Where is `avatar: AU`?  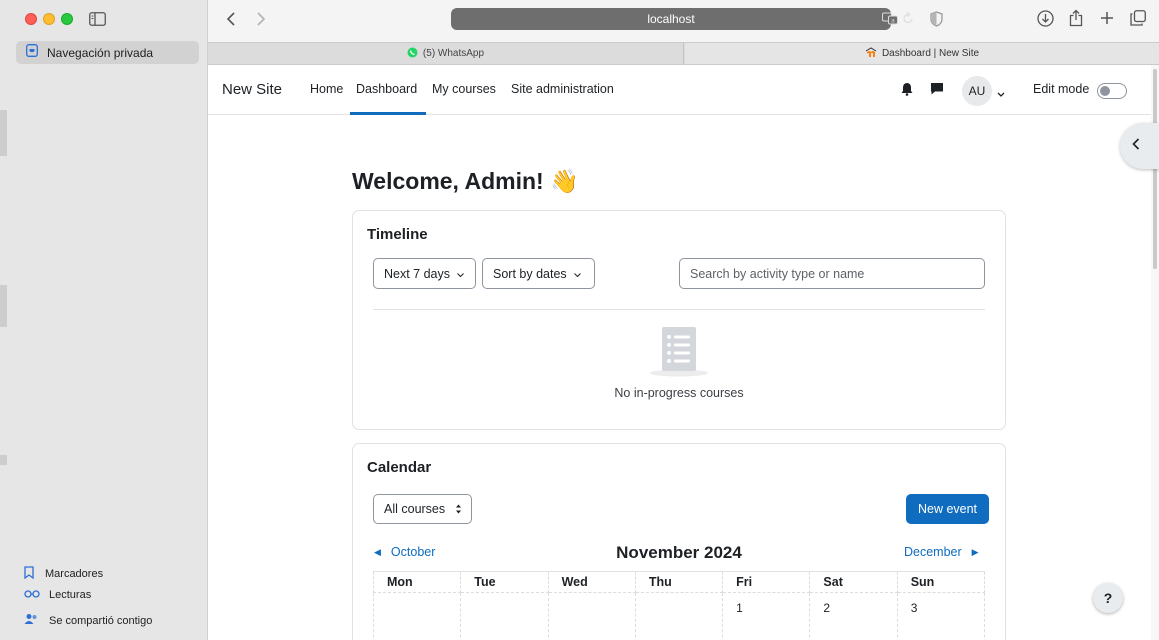
avatar: AU is located at coordinates (977, 91).